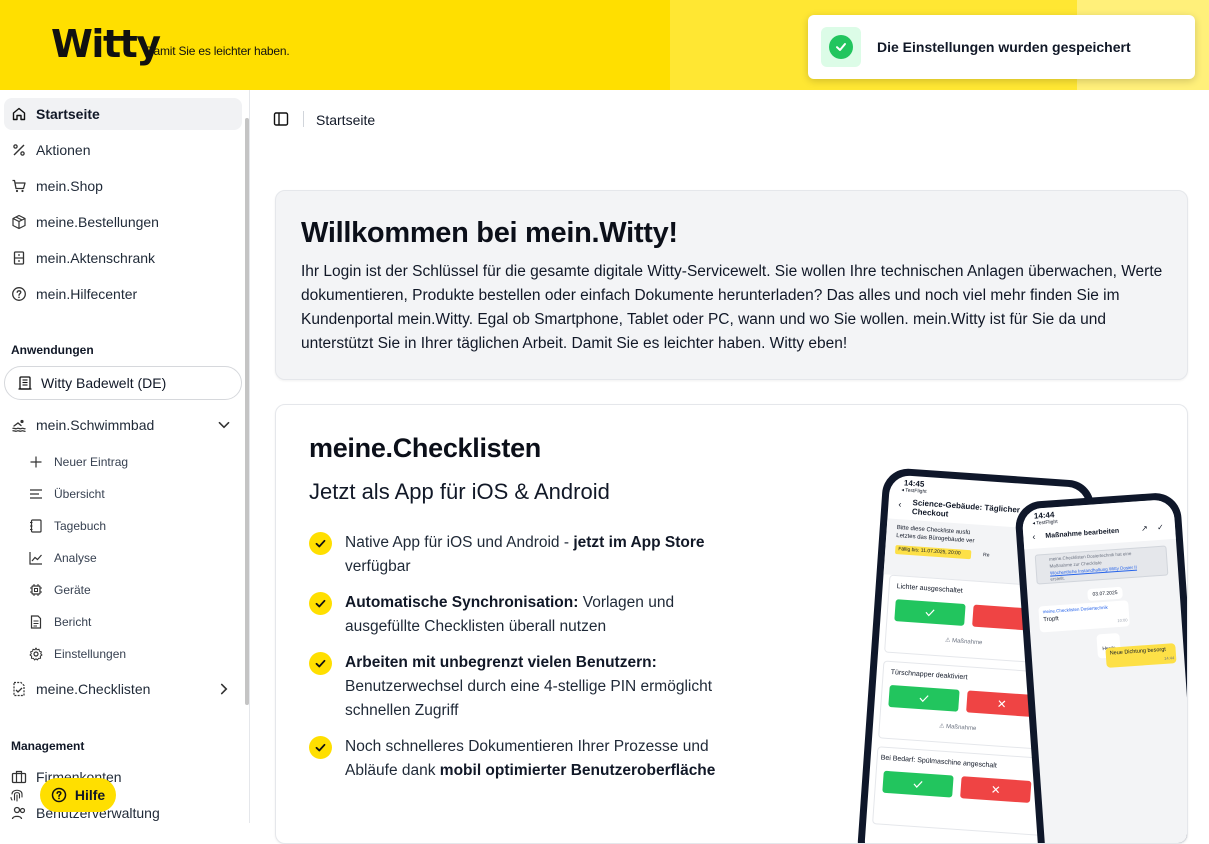 The image size is (1209, 844). Describe the element at coordinates (345, 120) in the screenshot. I see `breadcrumb: Startseite` at that location.